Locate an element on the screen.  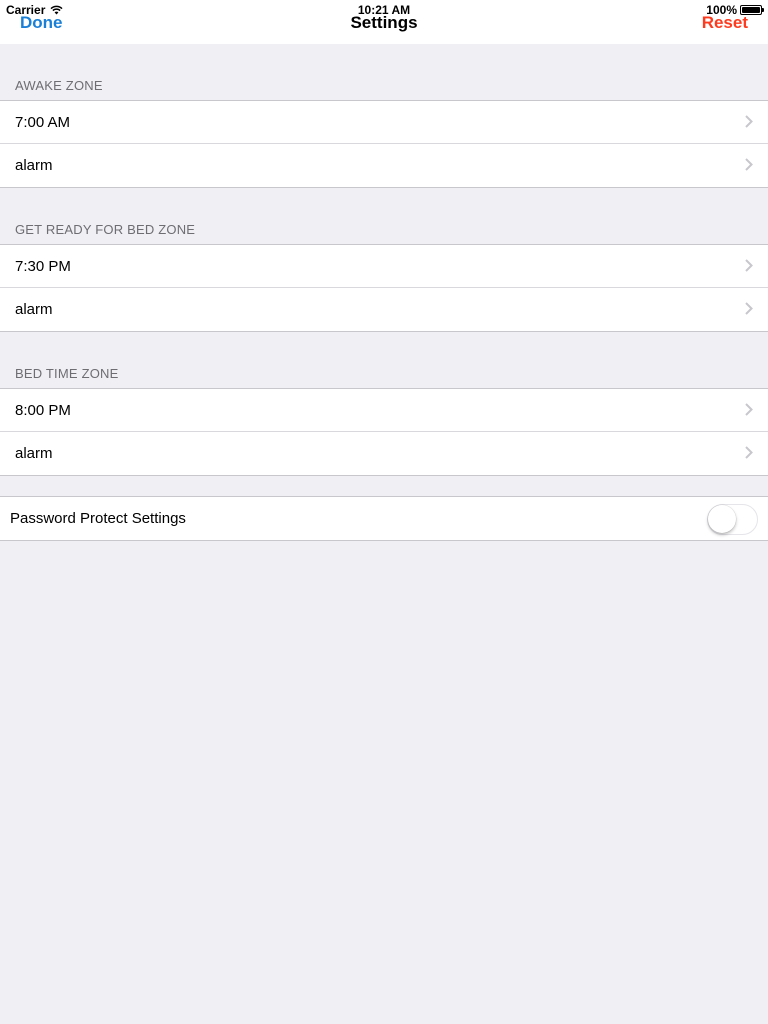
row-label: 7:30 PM is located at coordinates (43, 266).